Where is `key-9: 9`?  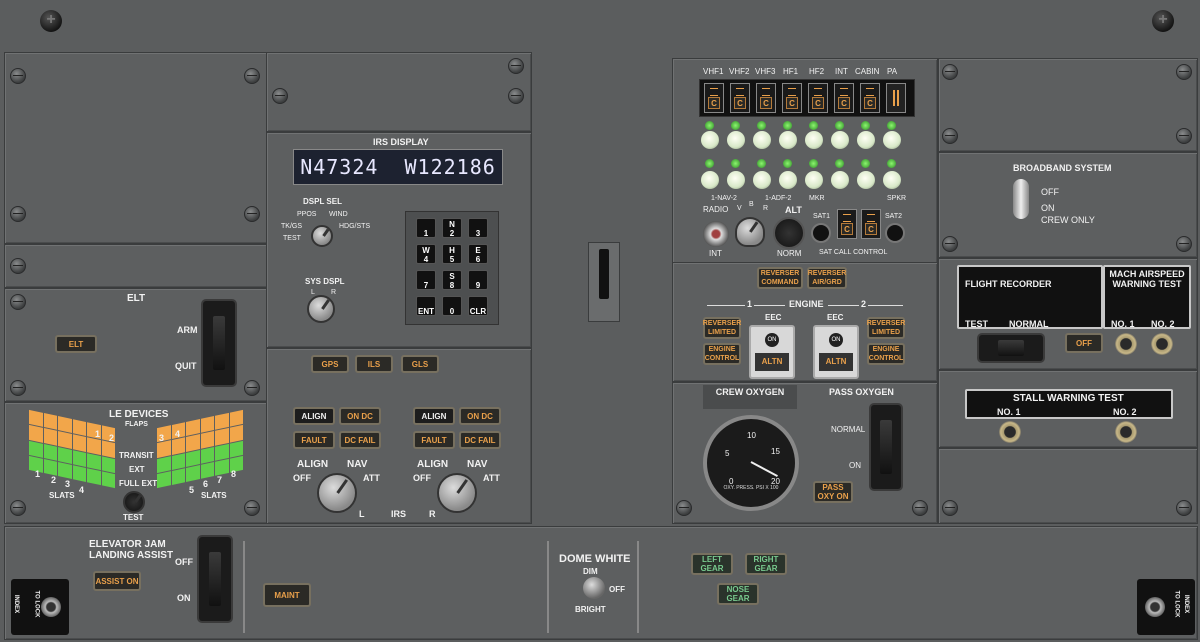 key-9: 9 is located at coordinates (478, 280).